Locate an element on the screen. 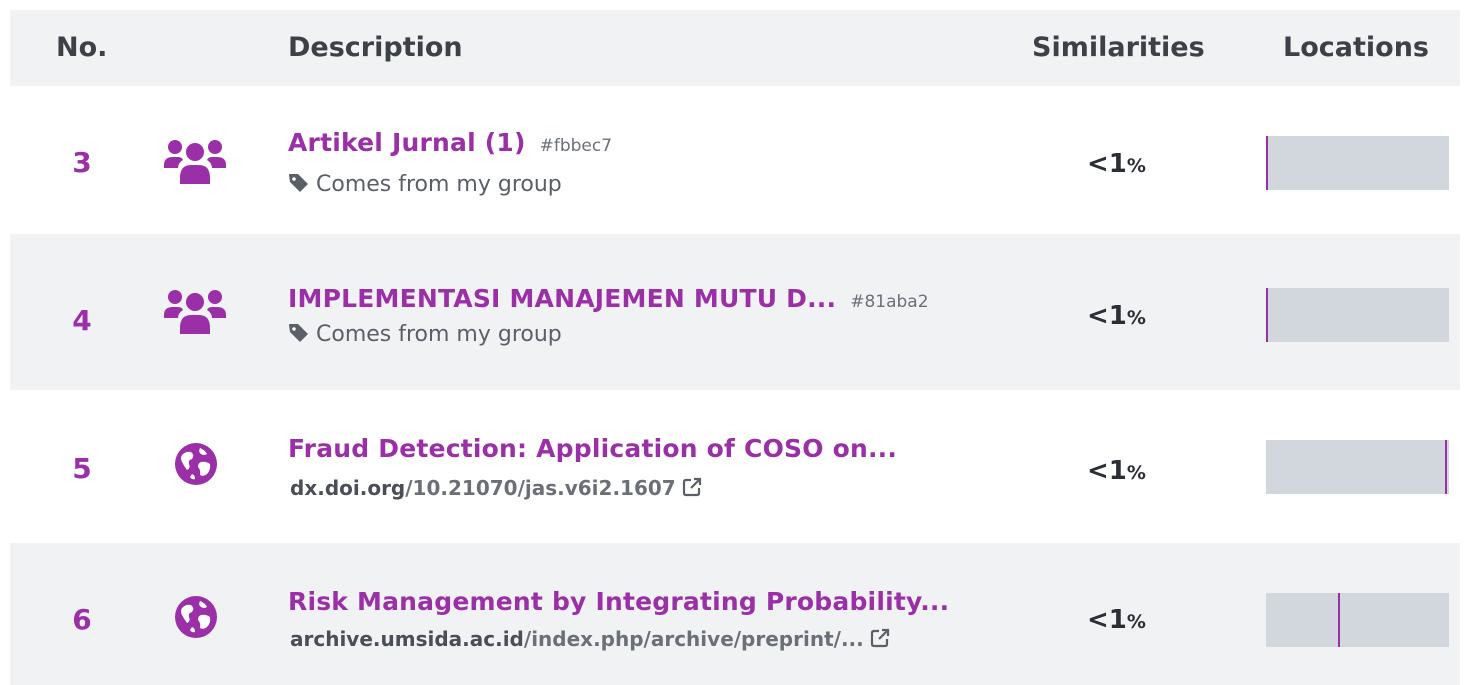 This screenshot has height=685, width=1470. source-title: Artikel Jurnal (1) is located at coordinates (407, 142).